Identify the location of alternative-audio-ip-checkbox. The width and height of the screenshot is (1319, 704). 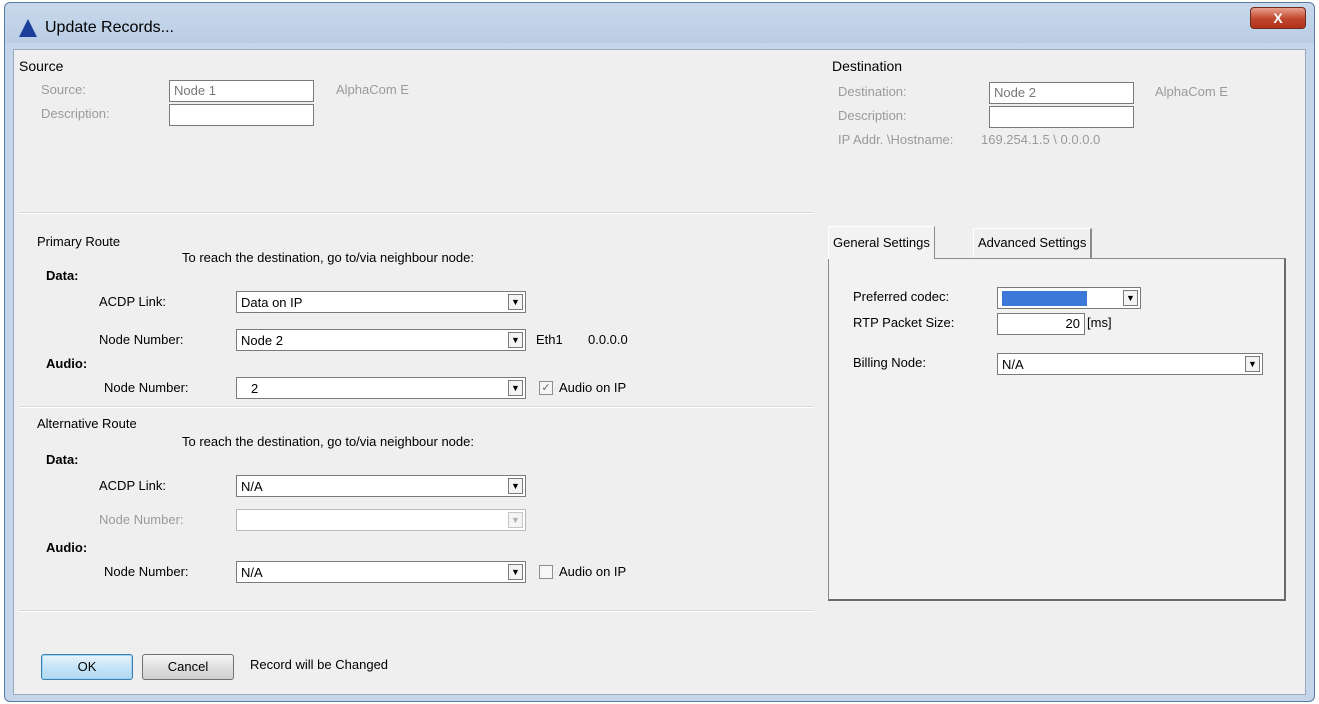
(546, 572).